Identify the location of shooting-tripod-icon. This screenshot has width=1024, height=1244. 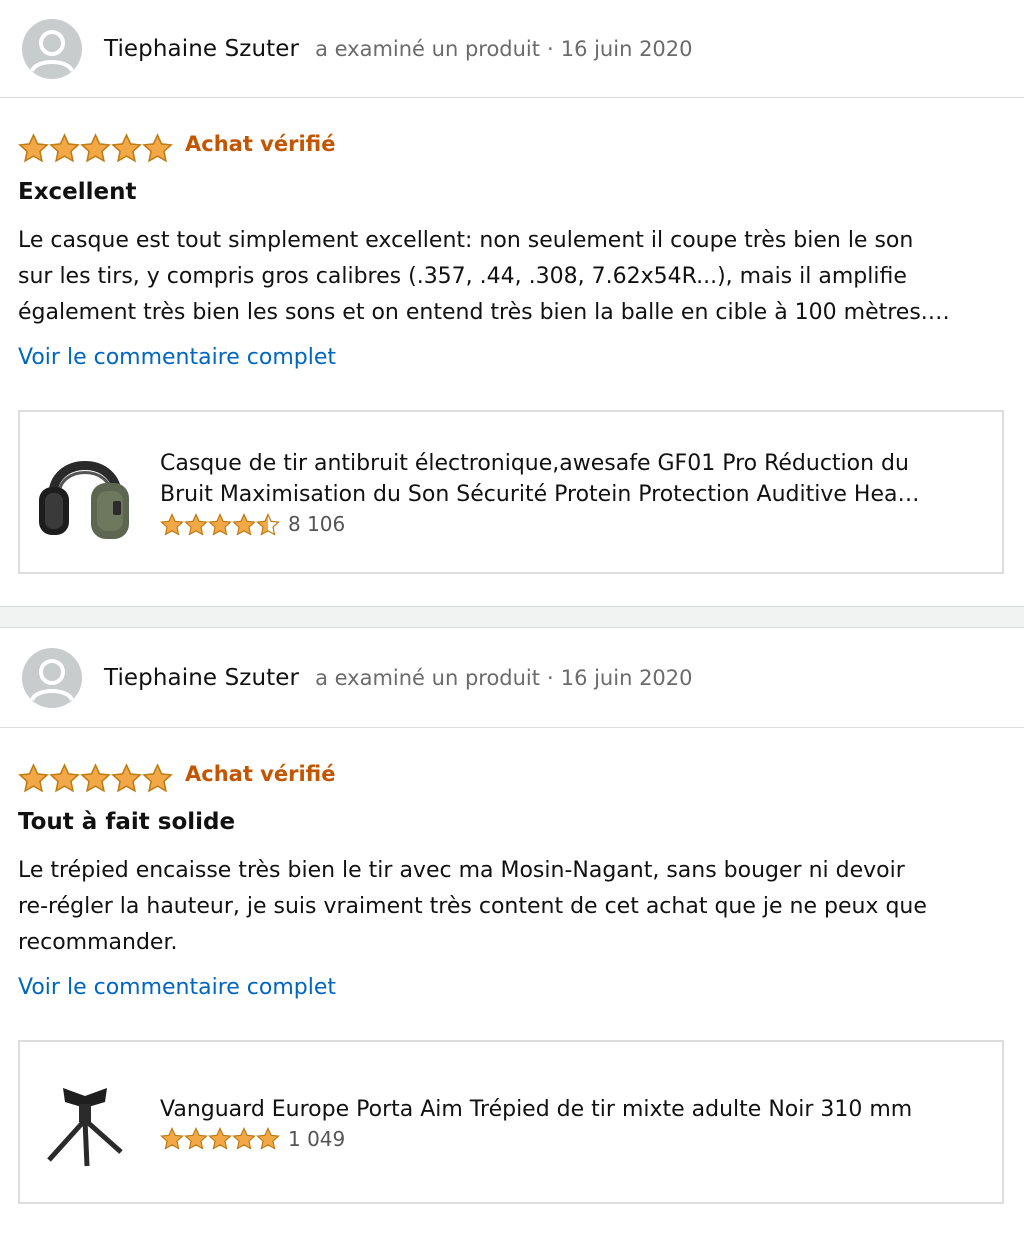
(85, 1122).